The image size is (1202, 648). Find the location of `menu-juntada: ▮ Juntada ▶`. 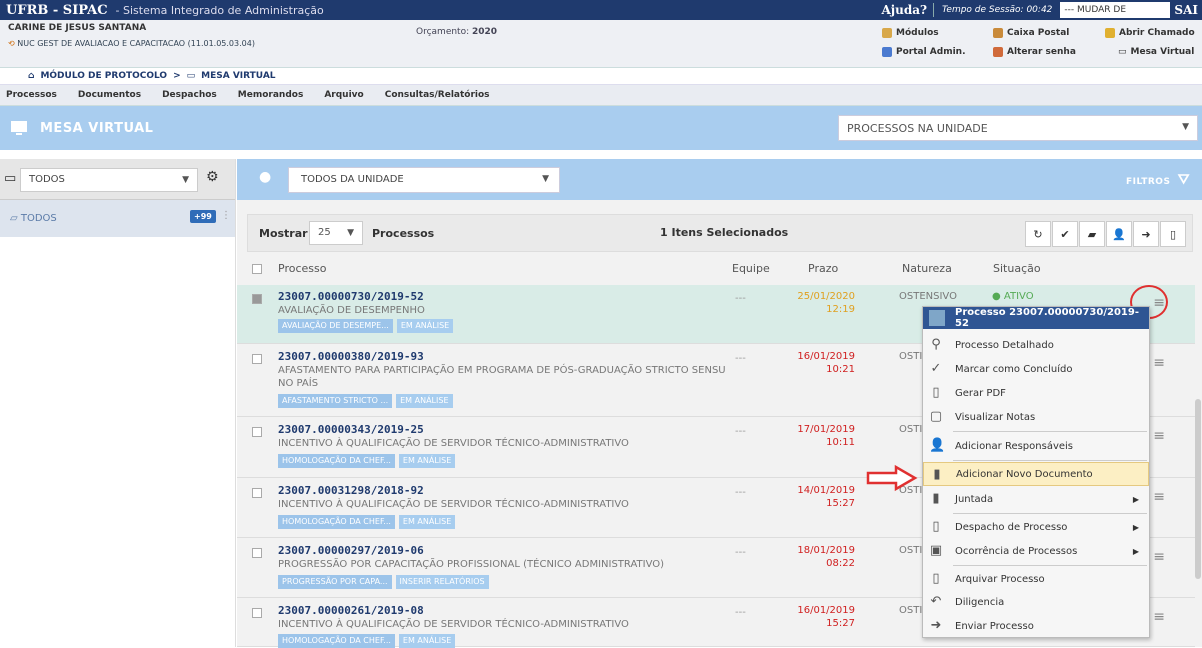

menu-juntada: ▮ Juntada ▶ is located at coordinates (1036, 499).